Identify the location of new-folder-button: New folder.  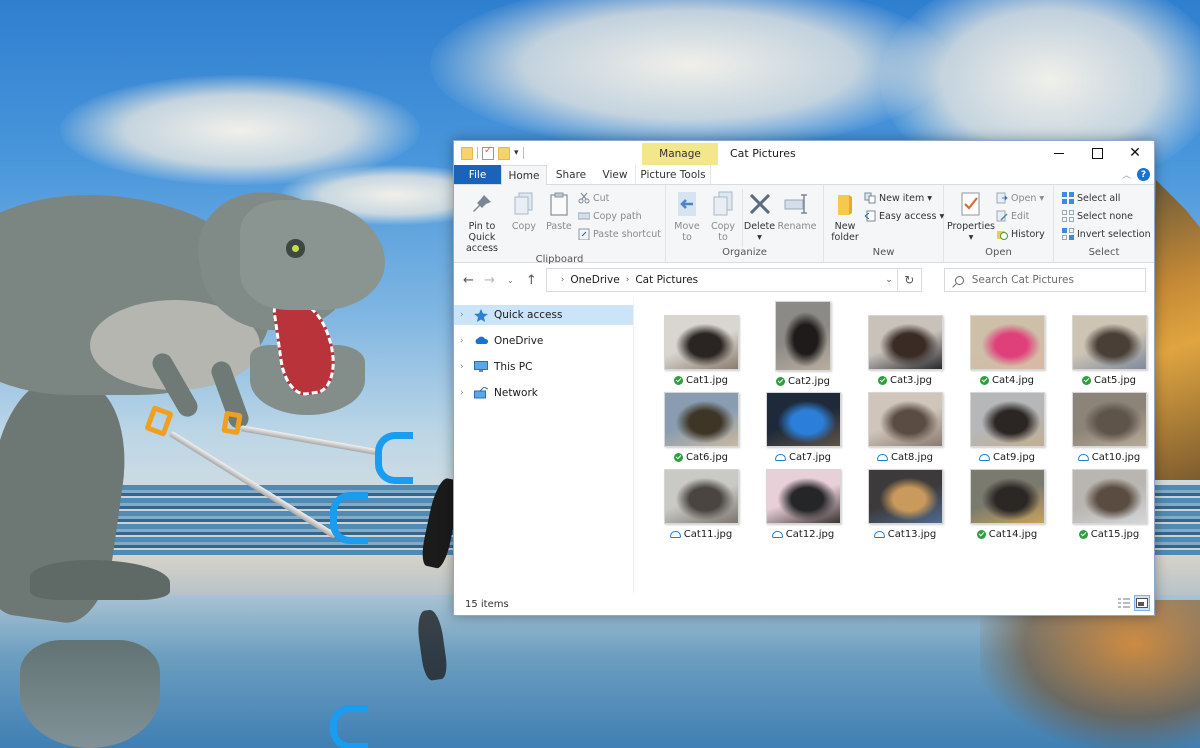
(845, 218).